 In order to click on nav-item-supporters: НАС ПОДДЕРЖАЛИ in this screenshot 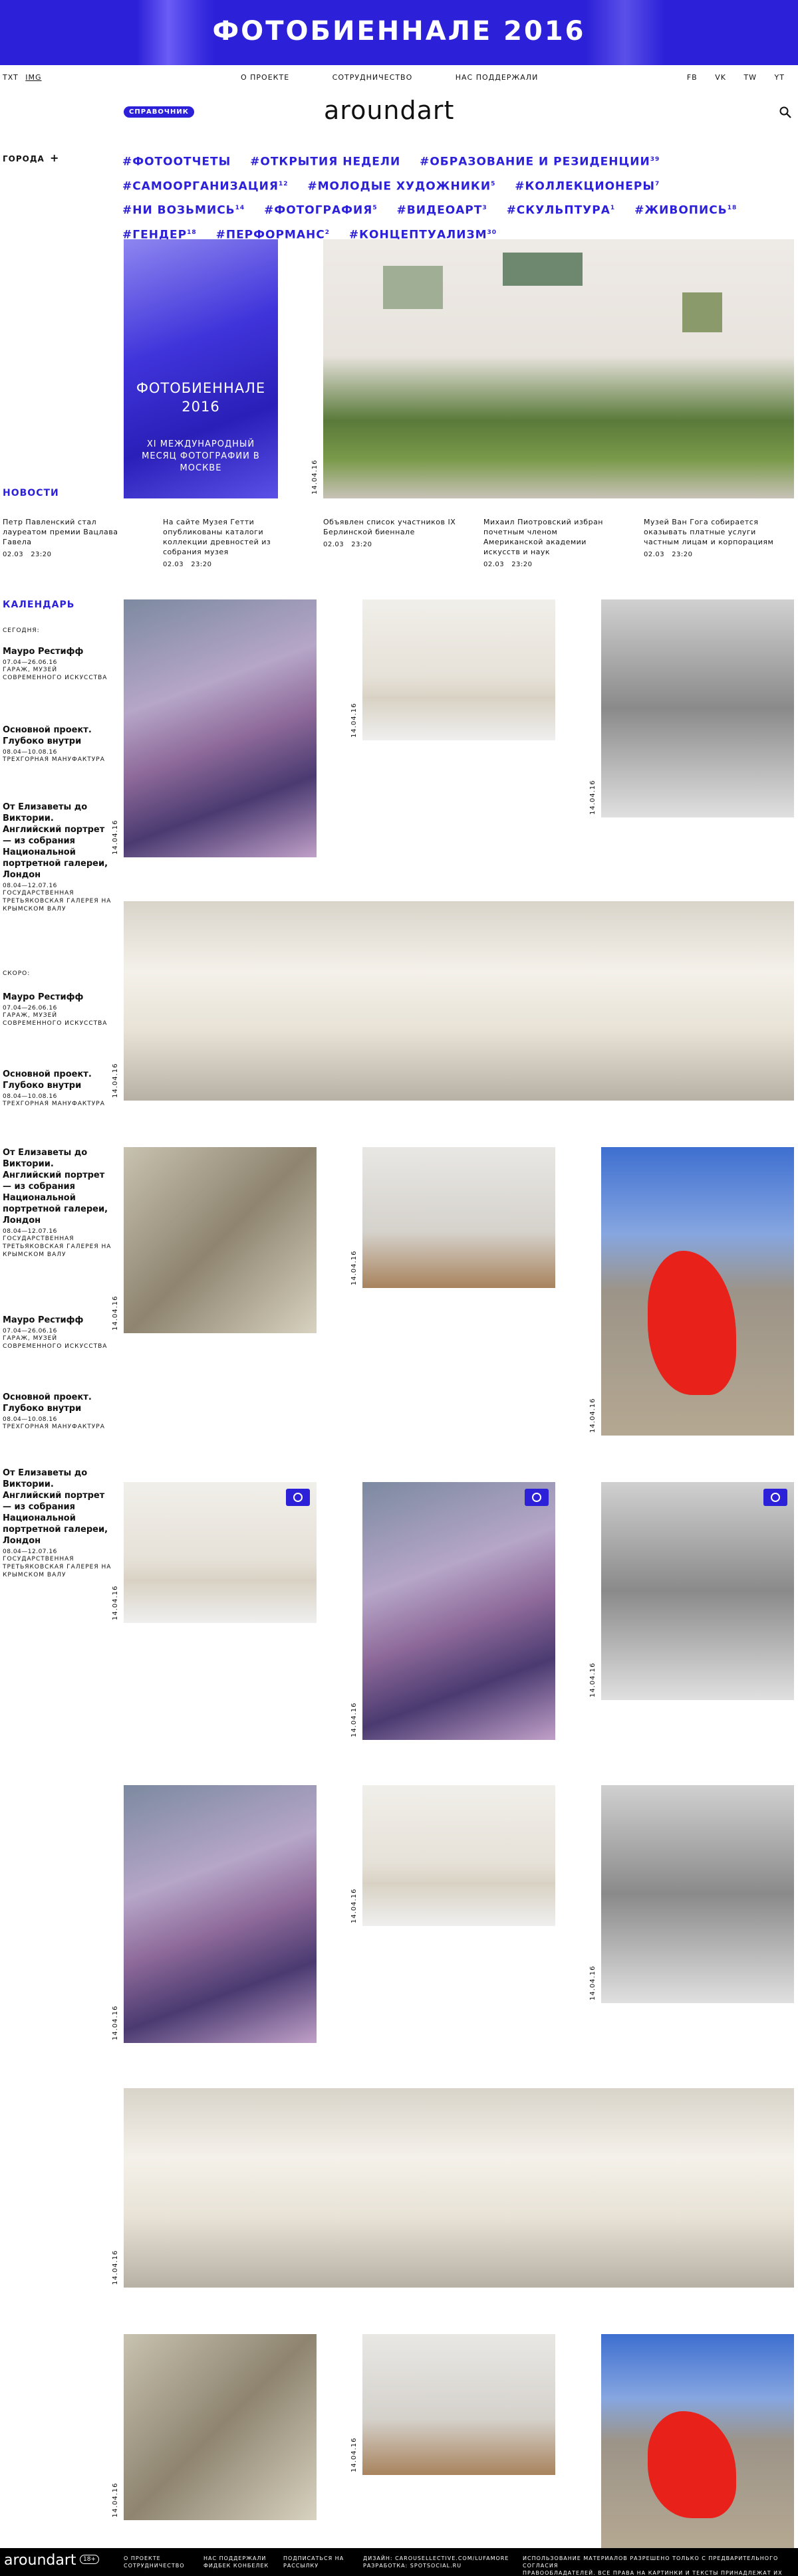, I will do `click(497, 77)`.